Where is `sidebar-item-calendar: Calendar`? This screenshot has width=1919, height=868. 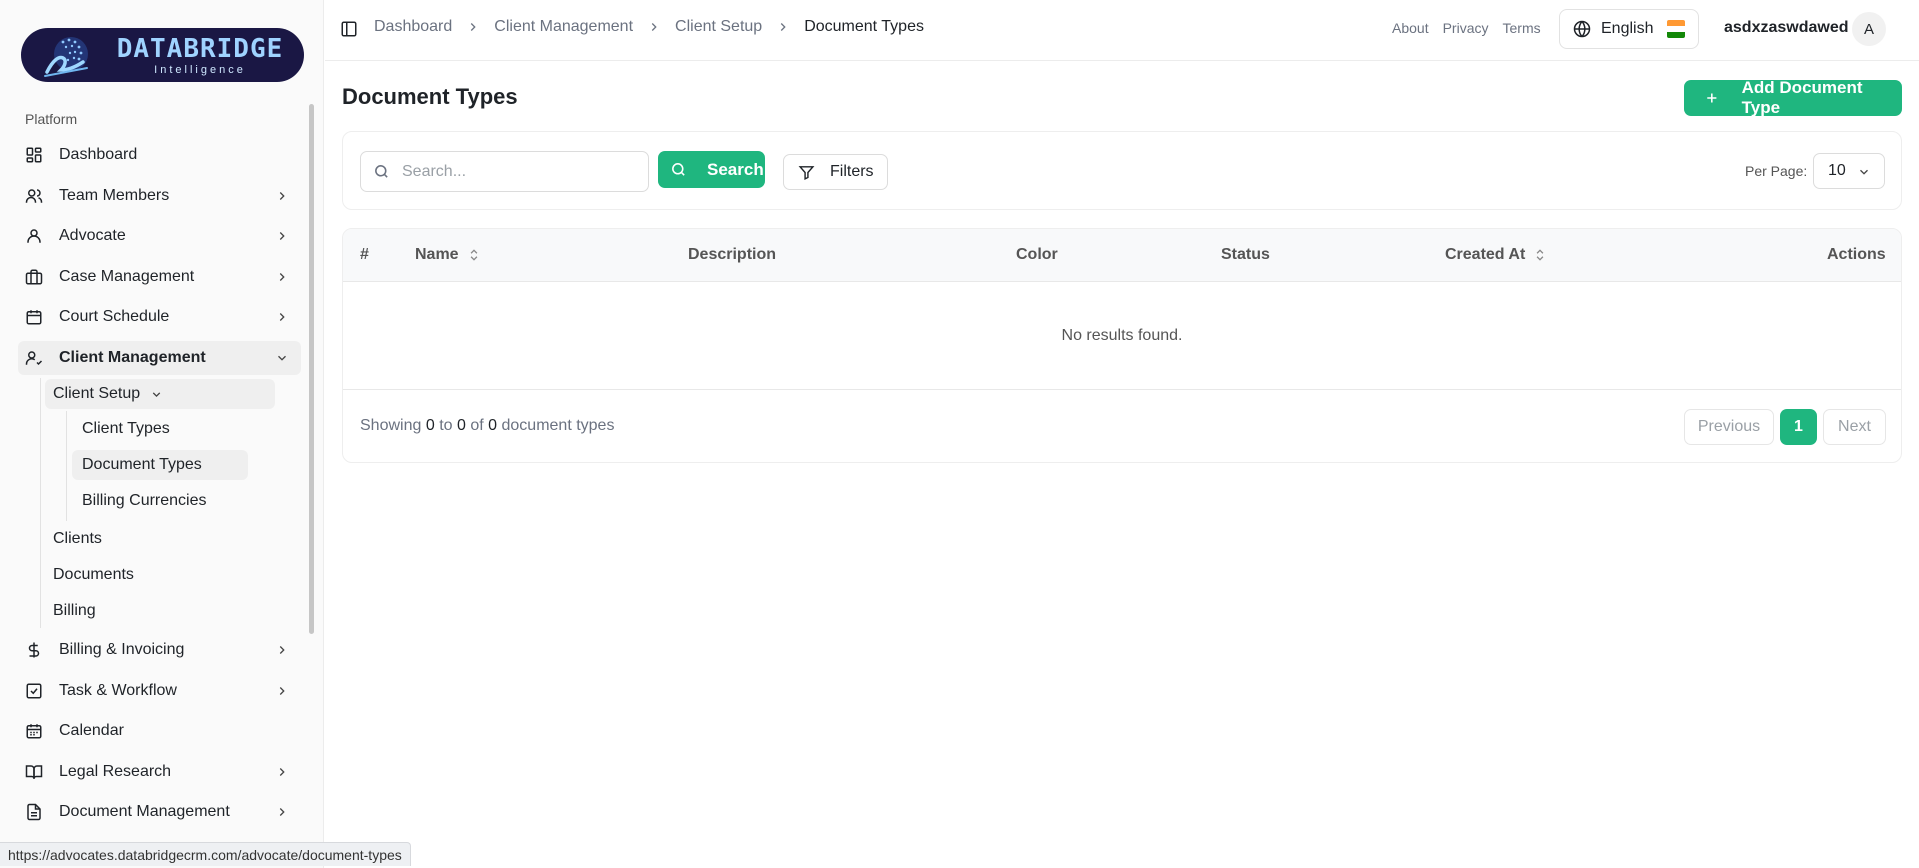 sidebar-item-calendar: Calendar is located at coordinates (159, 731).